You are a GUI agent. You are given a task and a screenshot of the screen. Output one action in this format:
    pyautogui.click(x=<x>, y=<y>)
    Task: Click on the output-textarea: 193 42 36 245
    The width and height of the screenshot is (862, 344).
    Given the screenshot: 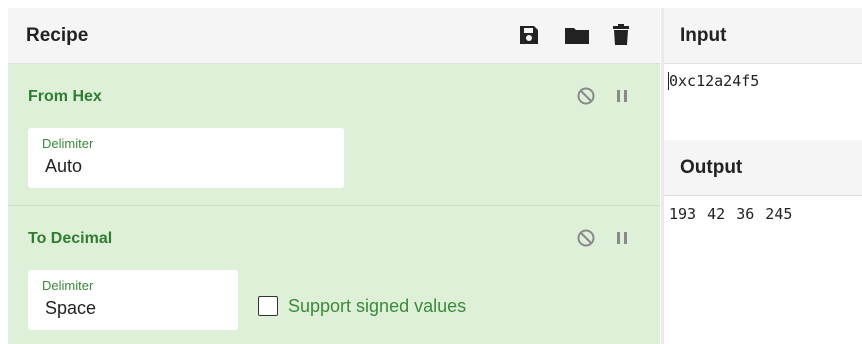 What is the action you would take?
    pyautogui.click(x=730, y=214)
    